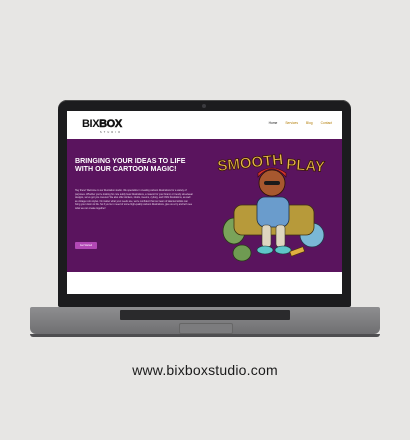 The image size is (410, 440). Describe the element at coordinates (297, 251) in the screenshot. I see `gold-bar` at that location.